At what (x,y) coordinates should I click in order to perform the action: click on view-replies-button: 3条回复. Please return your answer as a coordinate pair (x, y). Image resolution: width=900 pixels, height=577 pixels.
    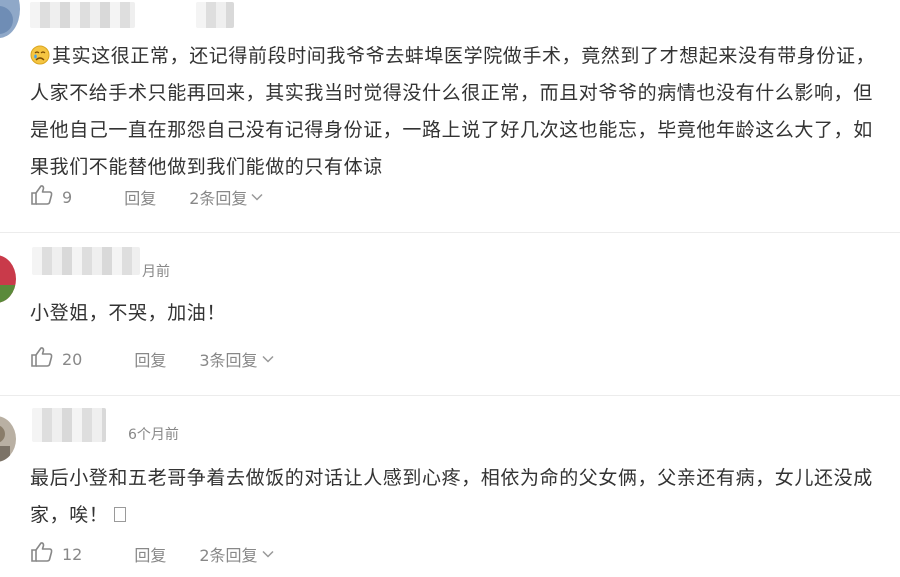
    Looking at the image, I should click on (236, 359).